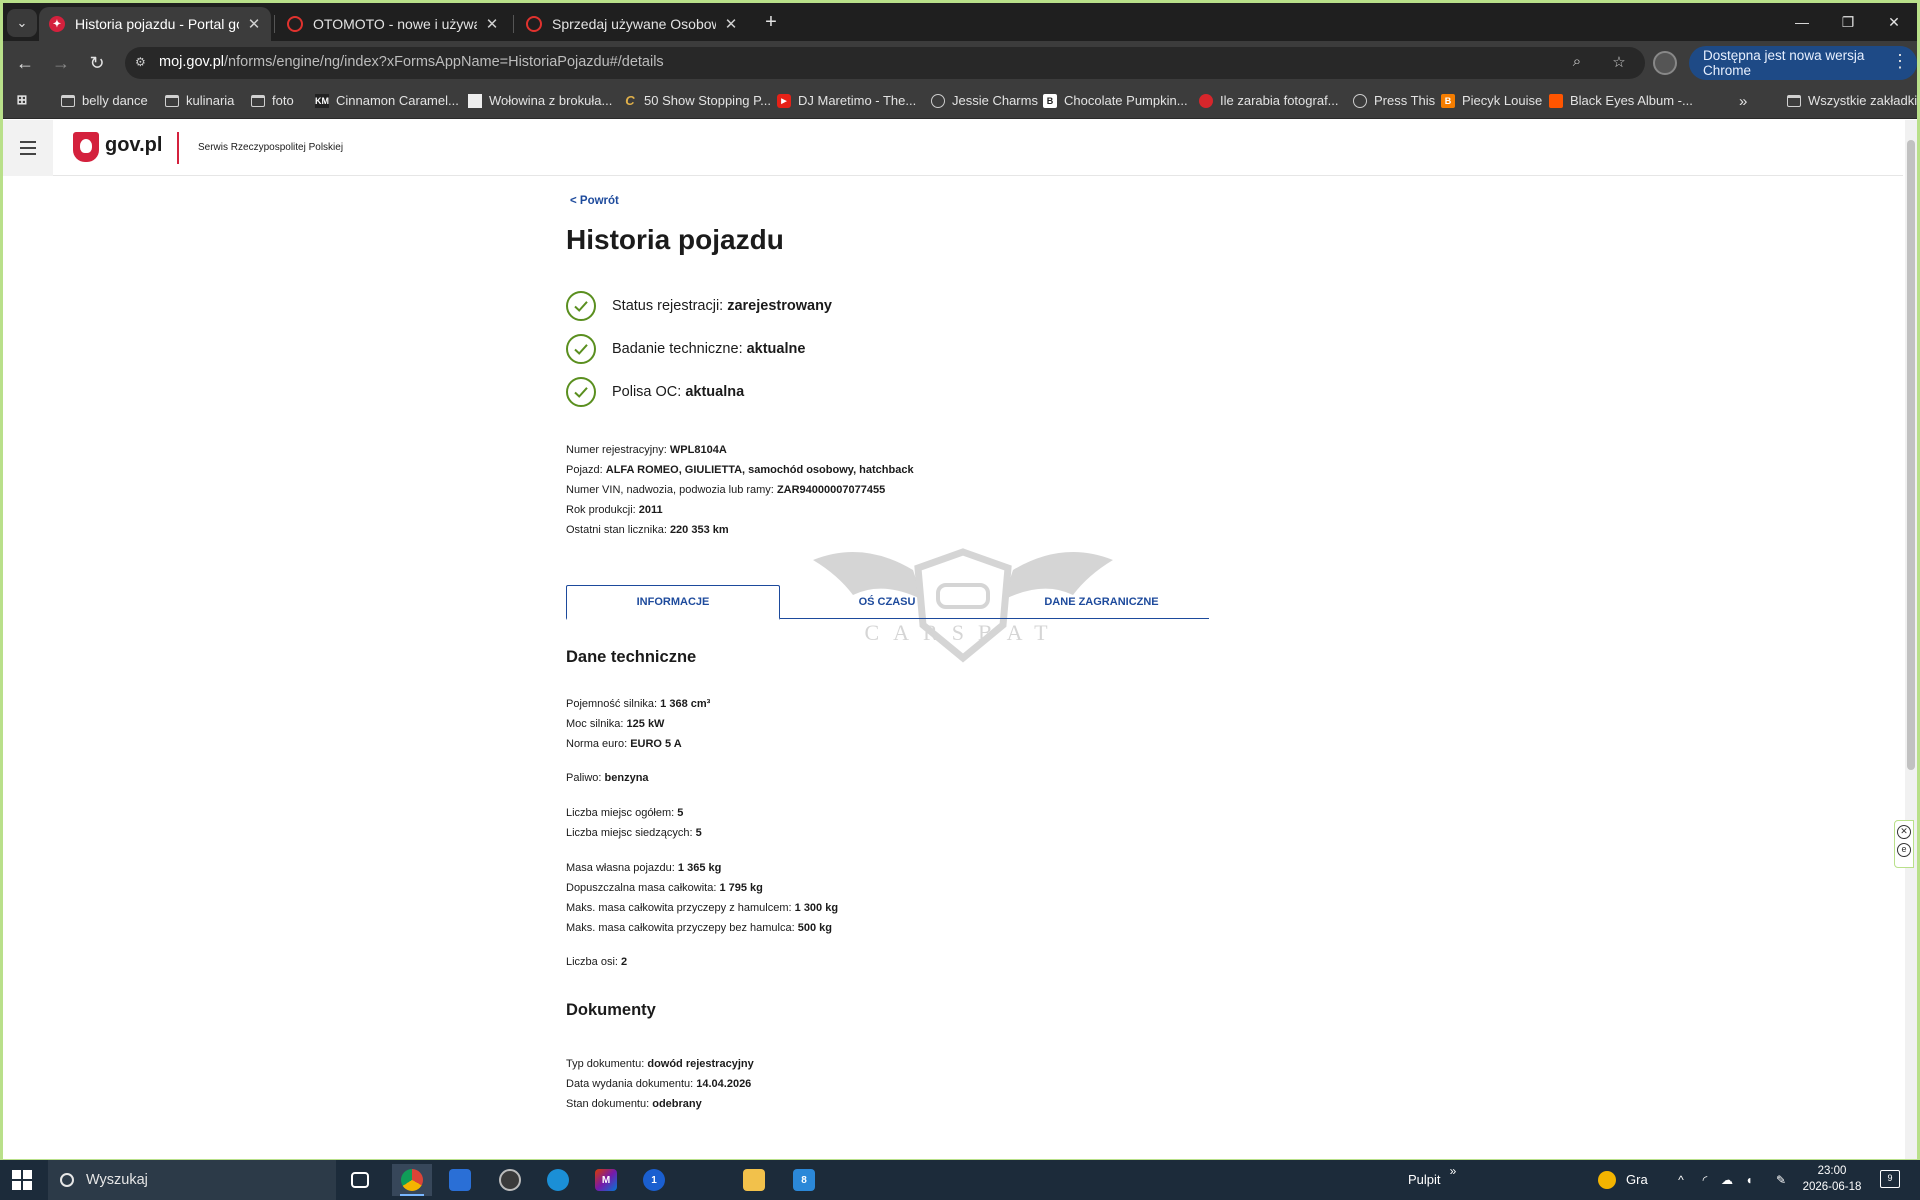 Image resolution: width=1920 pixels, height=1200 pixels. What do you see at coordinates (57, 24) in the screenshot?
I see `gov-favicon-icon: ✦` at bounding box center [57, 24].